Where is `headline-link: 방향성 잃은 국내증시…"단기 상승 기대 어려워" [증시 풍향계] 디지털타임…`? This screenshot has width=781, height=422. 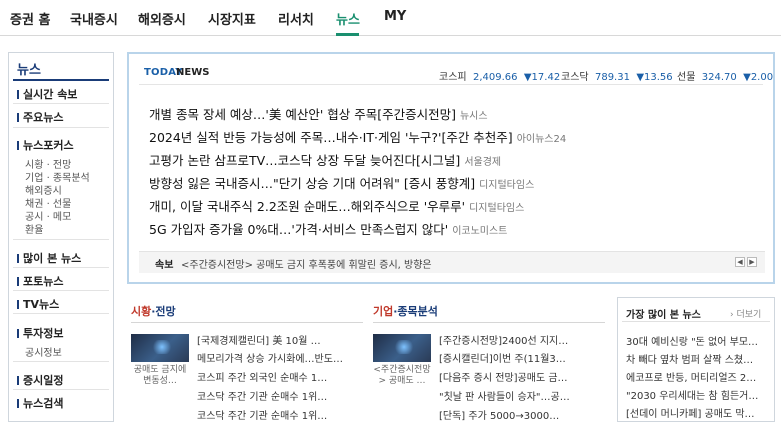
headline-link: 방향성 잃은 국내증시…"단기 상승 기대 어려워" [증시 풍향계] 디지털타임… is located at coordinates (341, 182).